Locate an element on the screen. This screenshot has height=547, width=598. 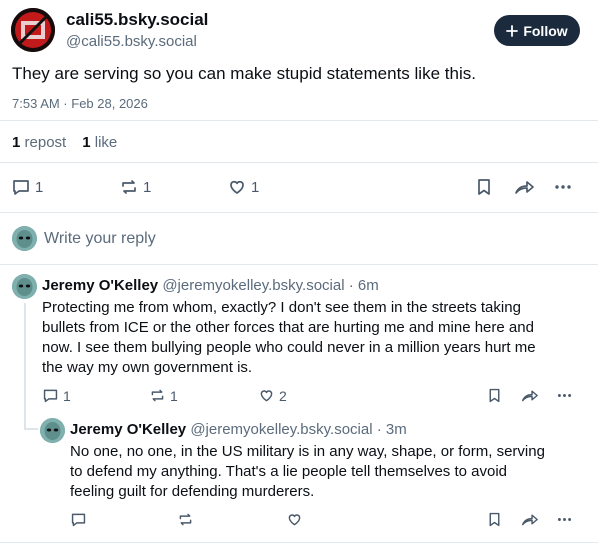
bookmark-button is located at coordinates (484, 187).